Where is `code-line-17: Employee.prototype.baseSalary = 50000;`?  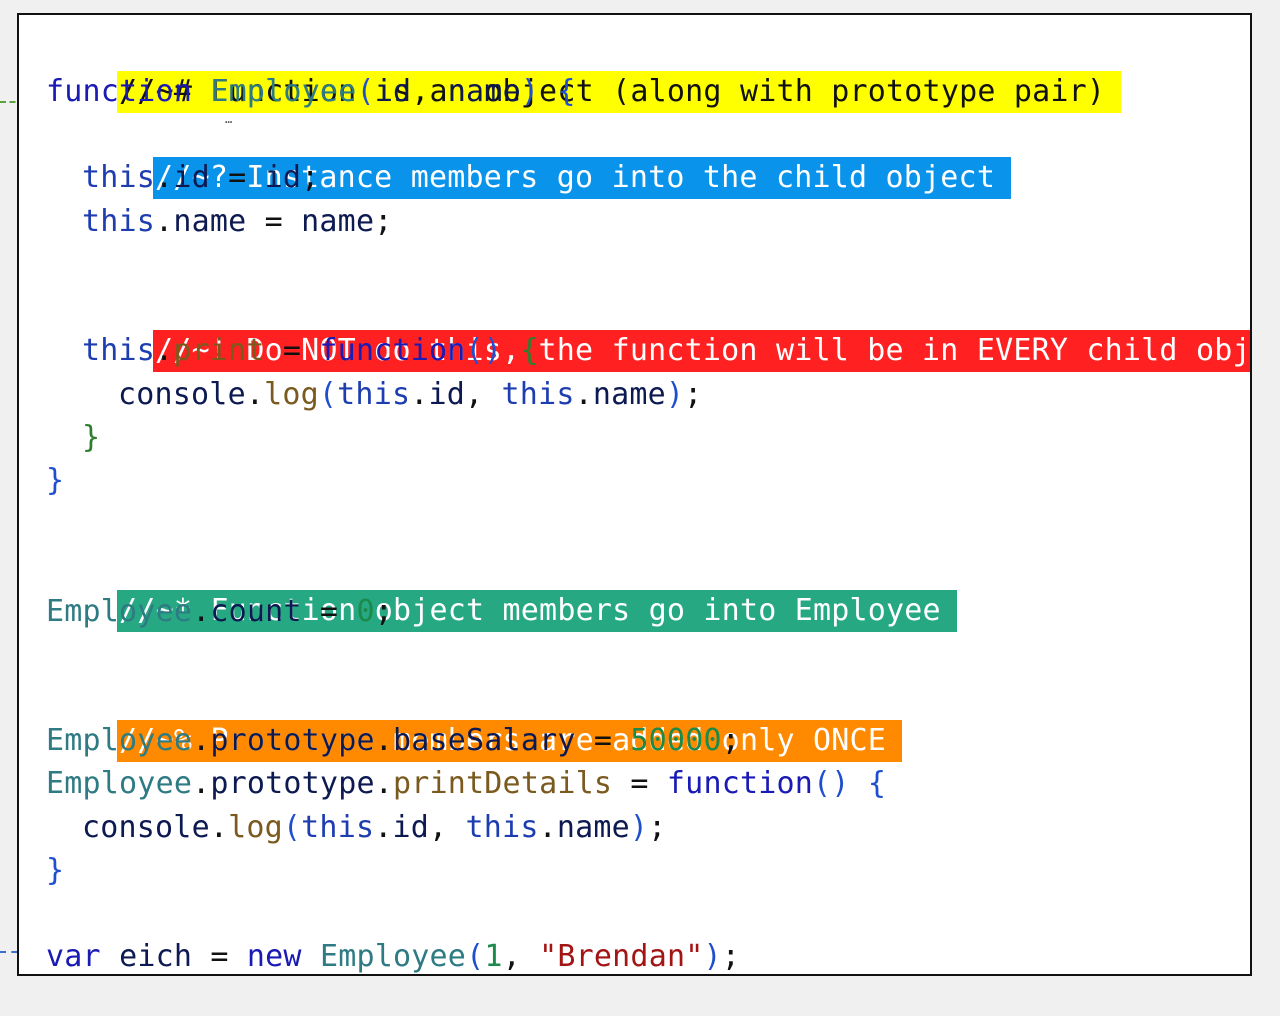
code-line-17: Employee.prototype.baseSalary = 50000; is located at coordinates (393, 740).